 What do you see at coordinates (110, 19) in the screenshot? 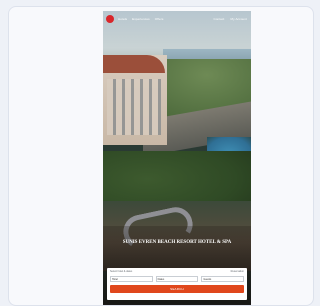
I see `brand-logo-icon` at bounding box center [110, 19].